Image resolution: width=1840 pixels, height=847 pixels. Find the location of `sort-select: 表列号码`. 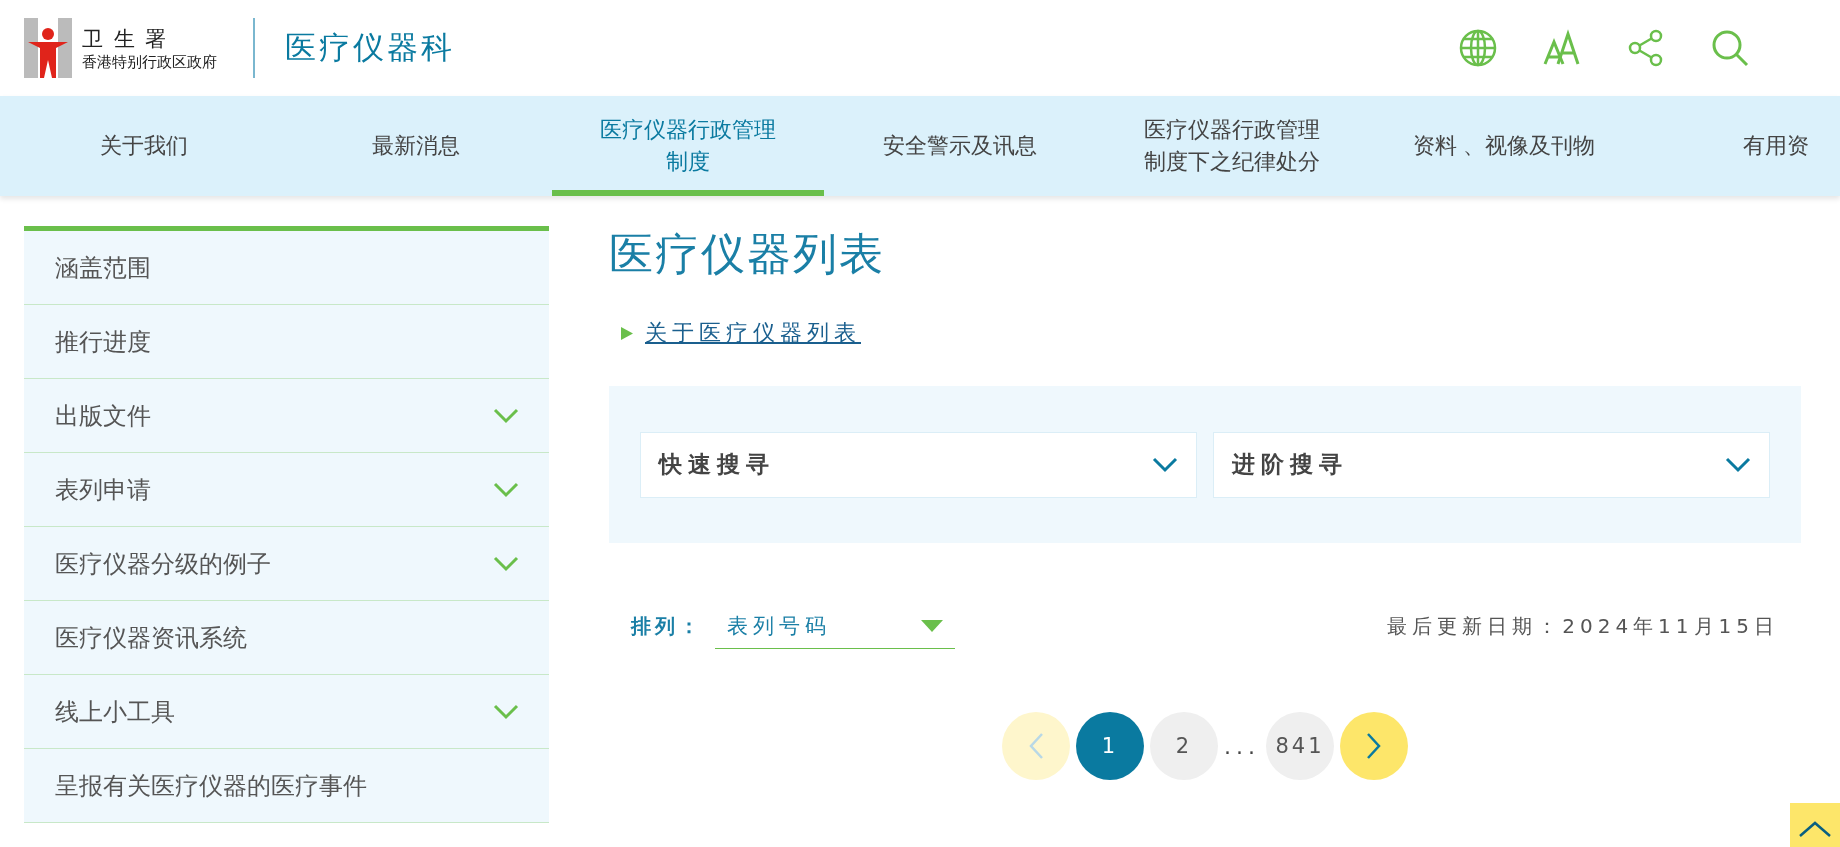

sort-select: 表列号码 is located at coordinates (835, 626).